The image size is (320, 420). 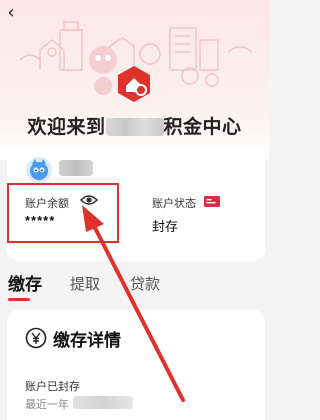 I want to click on yuan-coin-icon, so click(x=36, y=338).